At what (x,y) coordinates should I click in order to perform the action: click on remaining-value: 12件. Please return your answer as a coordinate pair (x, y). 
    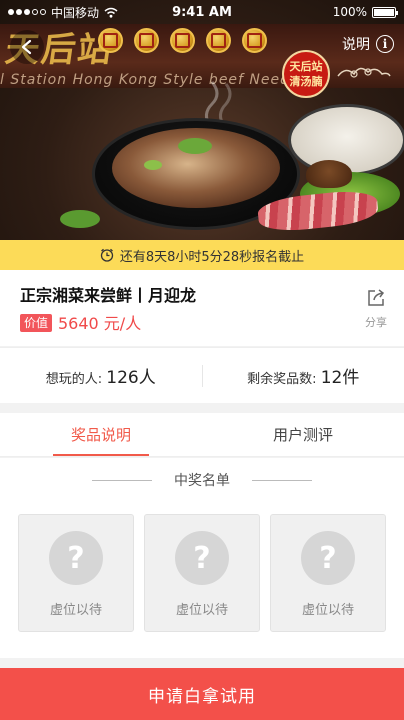
    Looking at the image, I should click on (340, 378).